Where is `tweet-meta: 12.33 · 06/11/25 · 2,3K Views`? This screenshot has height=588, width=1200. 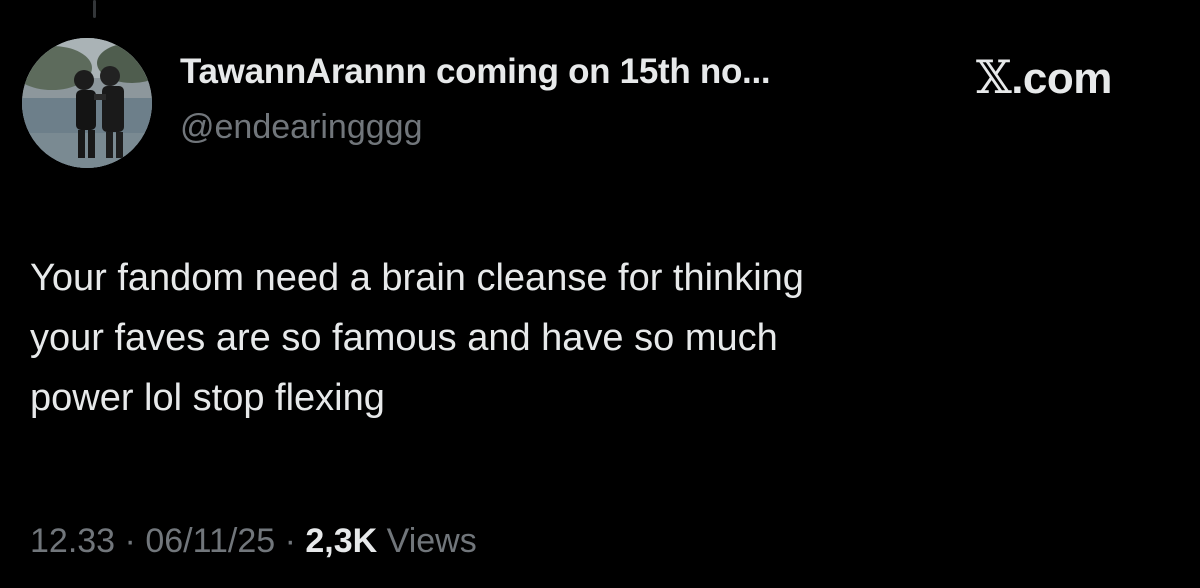
tweet-meta: 12.33 · 06/11/25 · 2,3K Views is located at coordinates (253, 541).